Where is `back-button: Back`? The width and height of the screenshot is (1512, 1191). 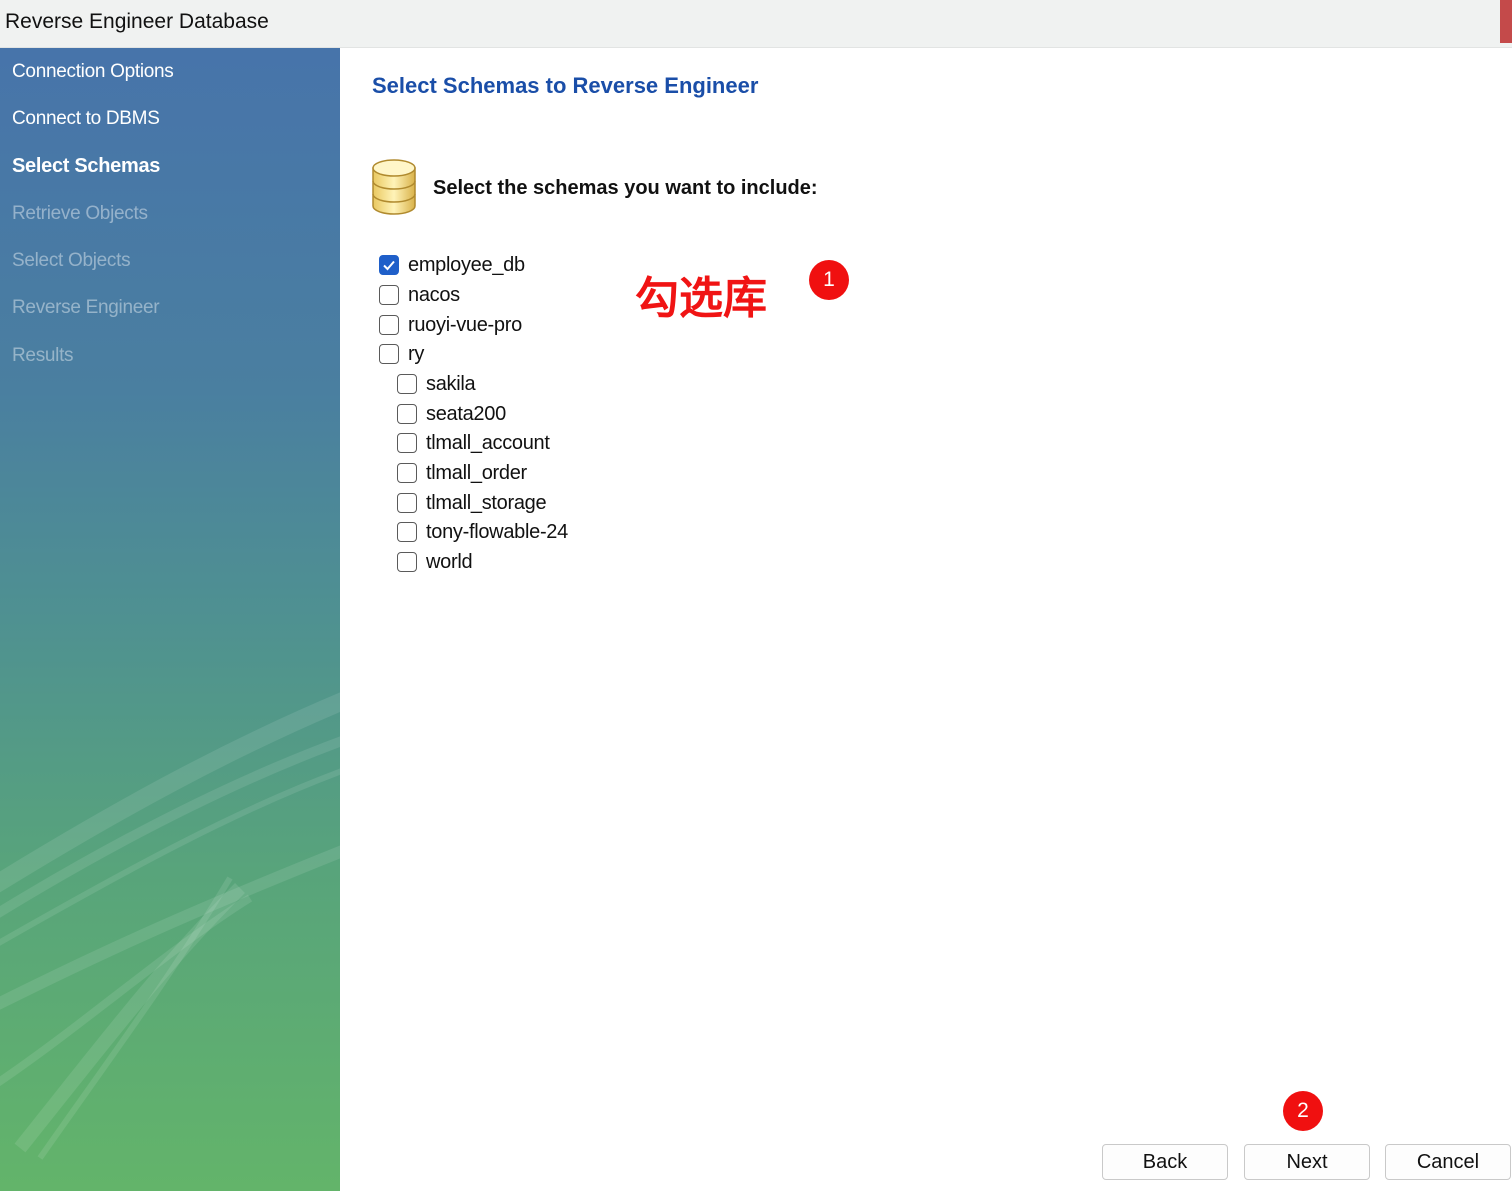 back-button: Back is located at coordinates (1165, 1162).